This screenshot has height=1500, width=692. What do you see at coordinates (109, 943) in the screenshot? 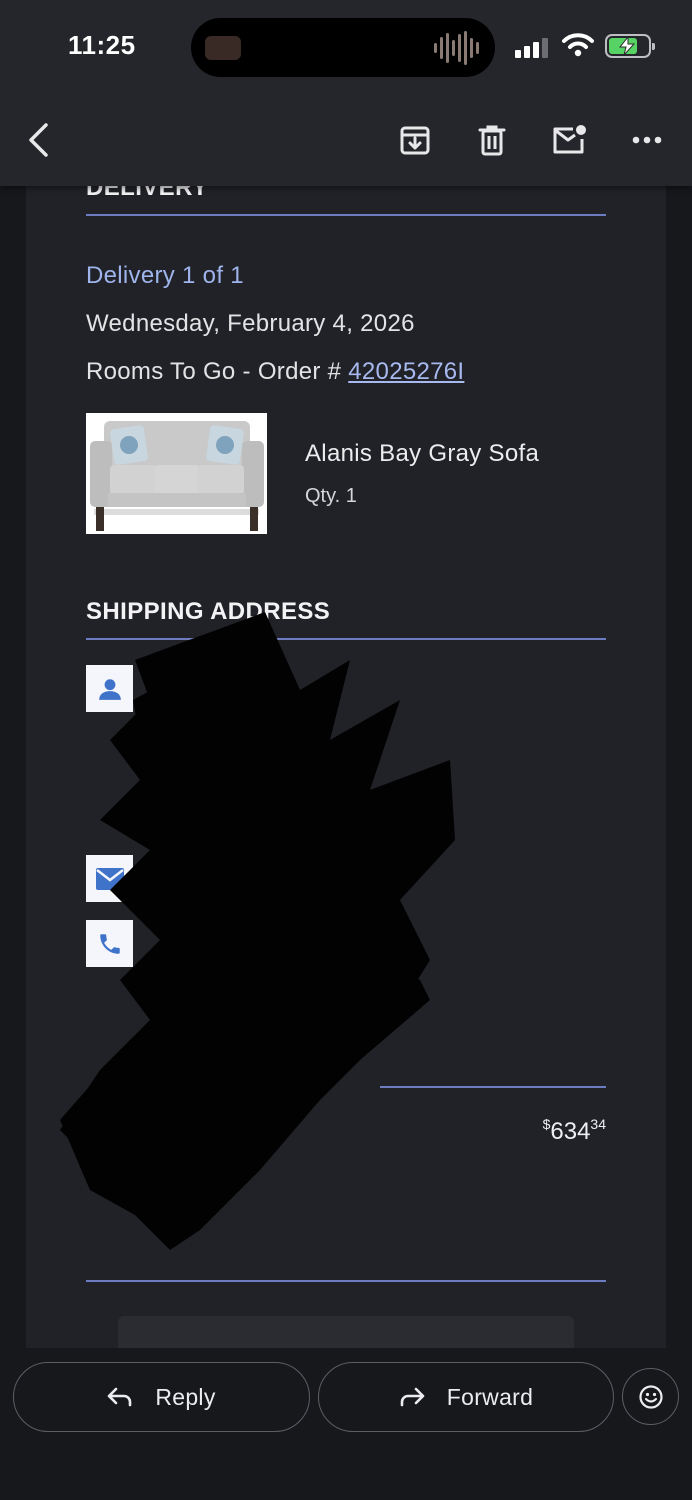
I see `phone-icon` at bounding box center [109, 943].